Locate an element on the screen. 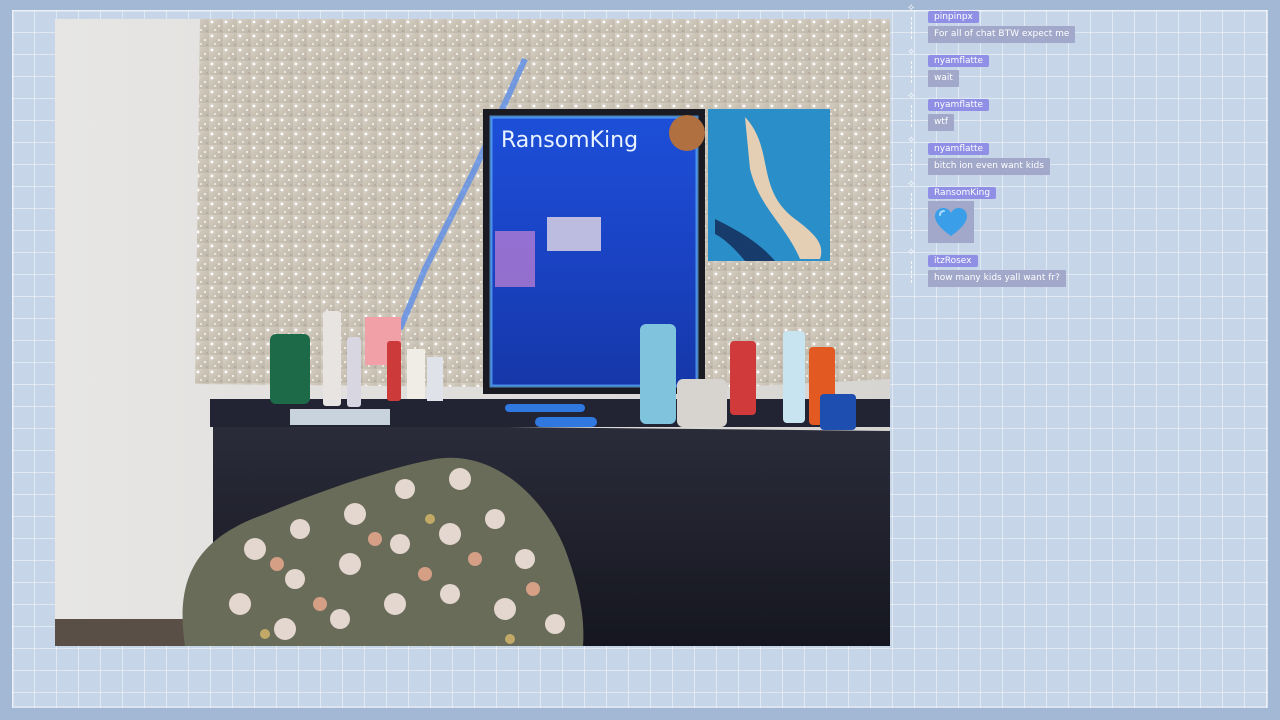 The width and height of the screenshot is (1280, 720). mirror-lettering: RansomKing is located at coordinates (569, 140).